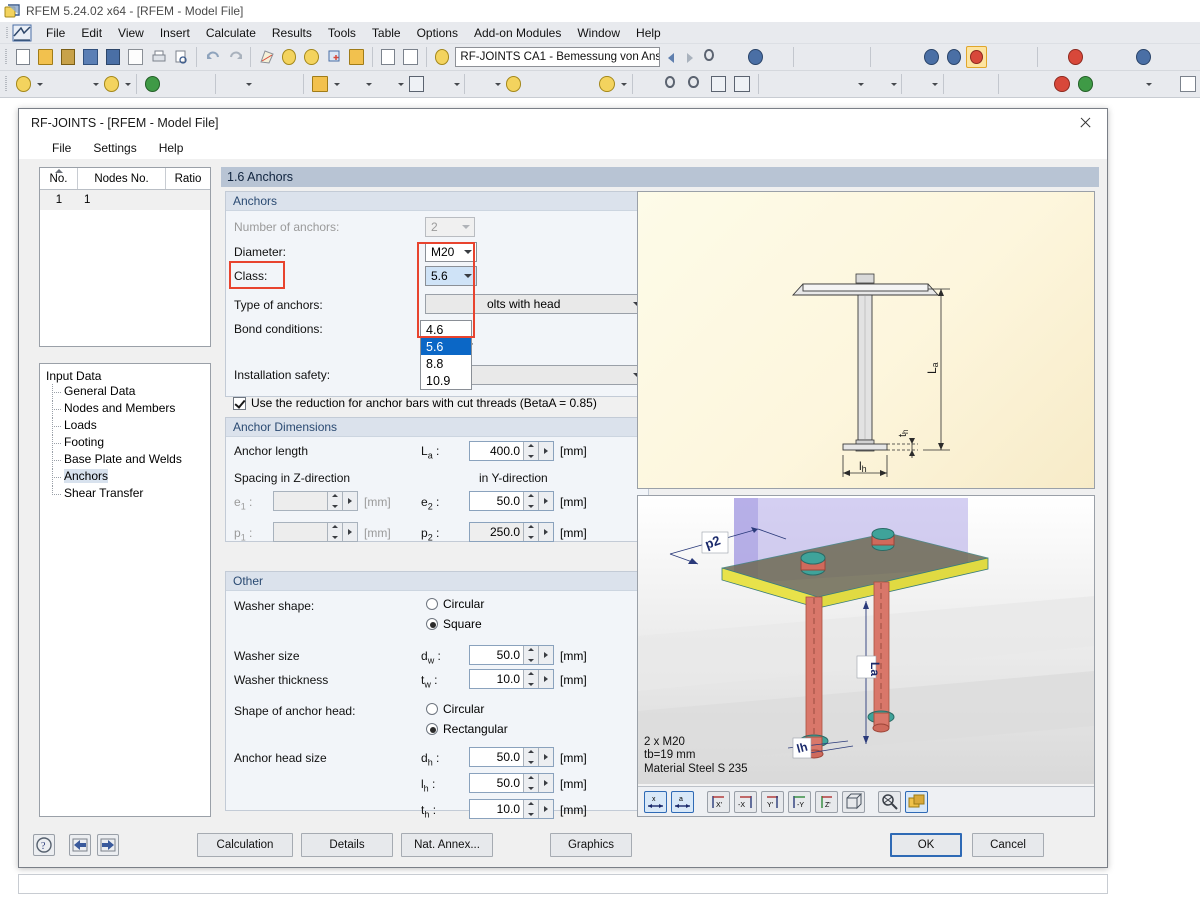  I want to click on window-icon, so click(356, 57).